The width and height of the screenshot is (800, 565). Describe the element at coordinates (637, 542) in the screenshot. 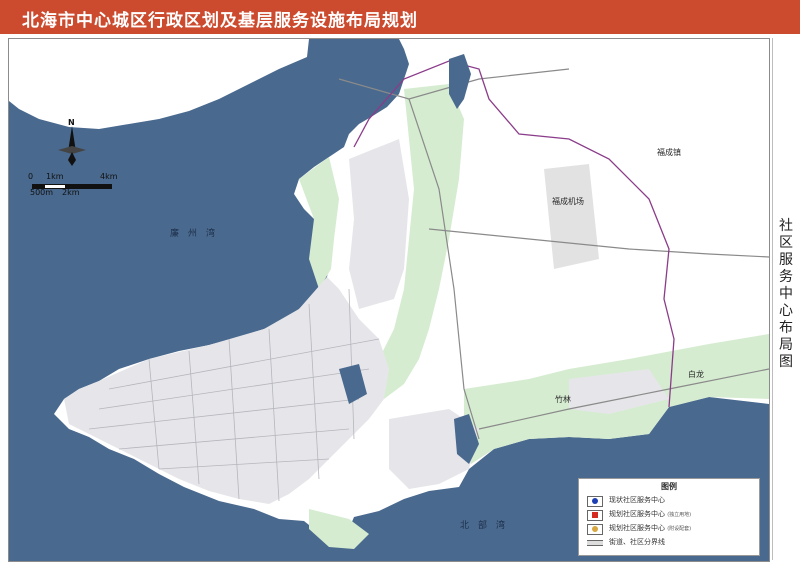

I see `legend-label-boundary: 街道、社区分界线` at that location.